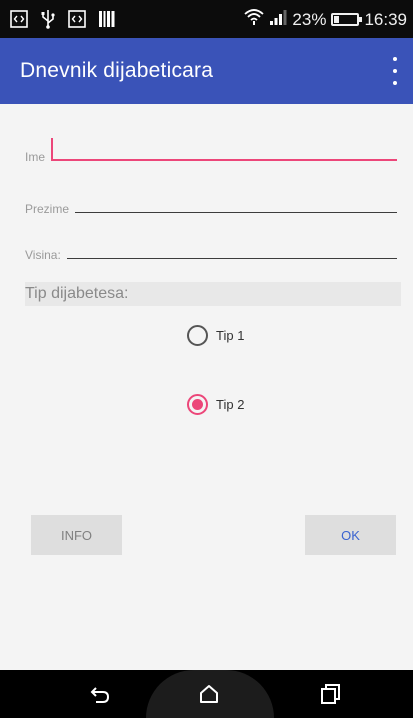  I want to click on prezime-label: Prezime, so click(50, 209).